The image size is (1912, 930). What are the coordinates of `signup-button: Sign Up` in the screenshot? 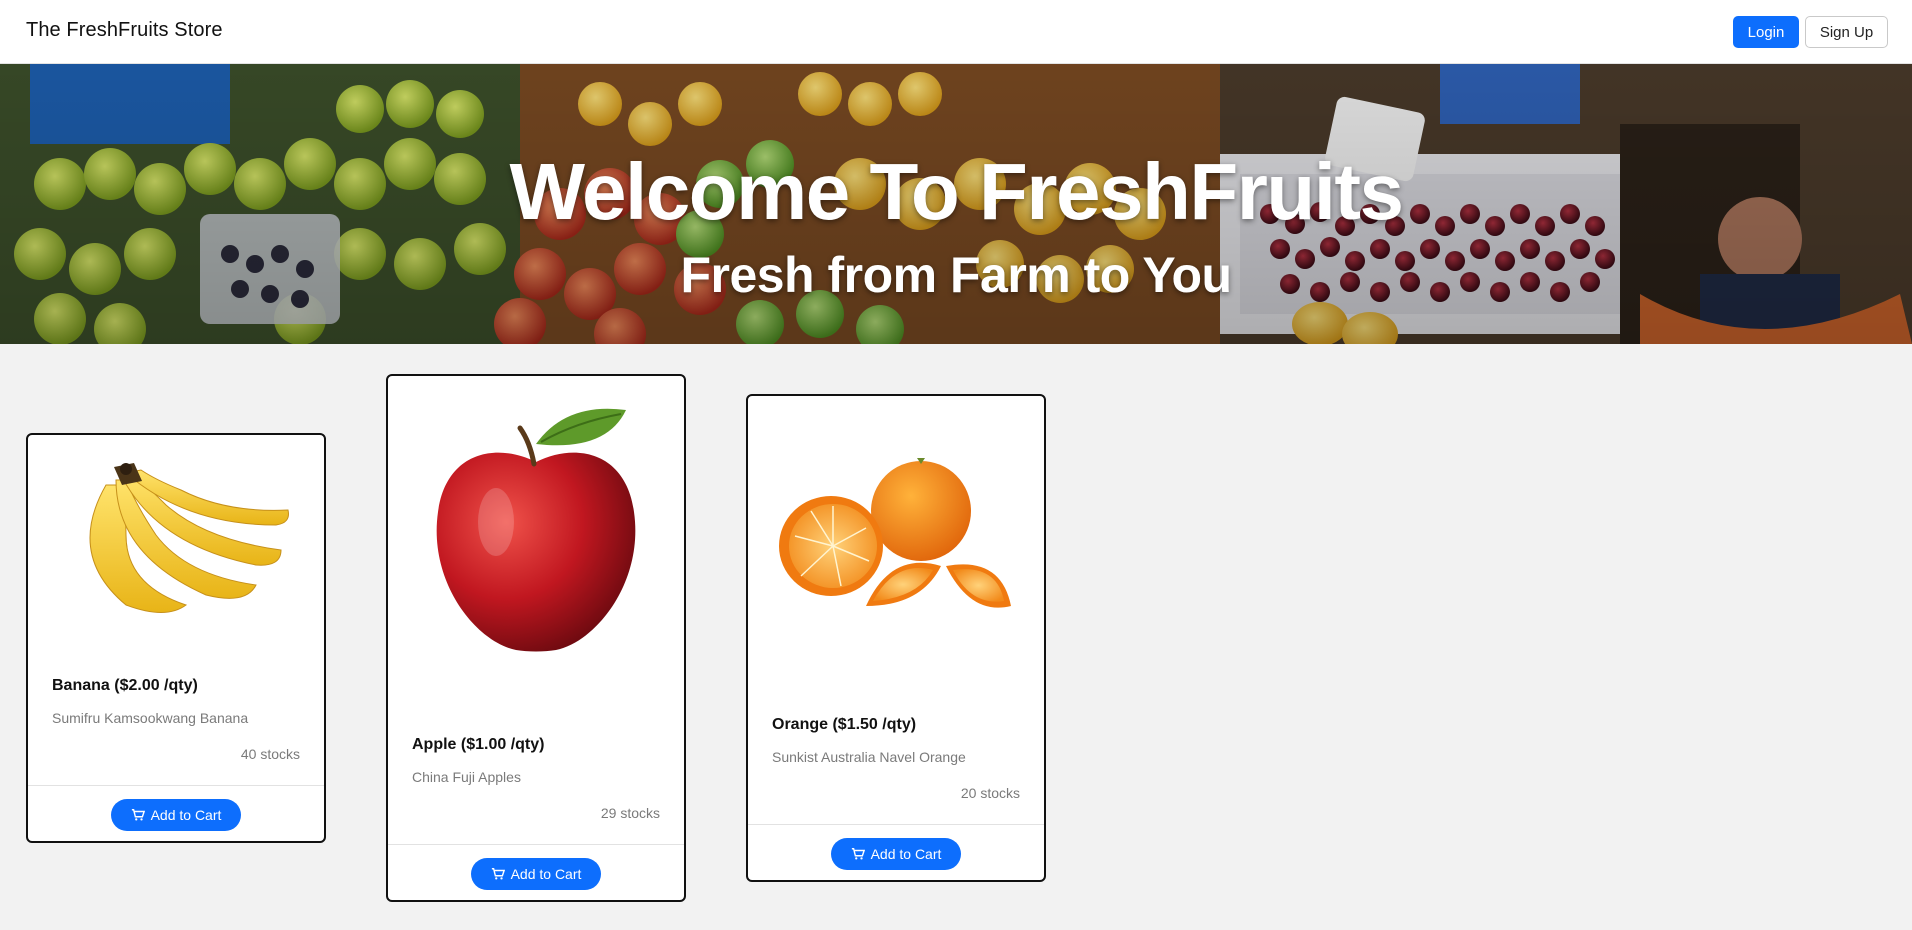 It's located at (1846, 32).